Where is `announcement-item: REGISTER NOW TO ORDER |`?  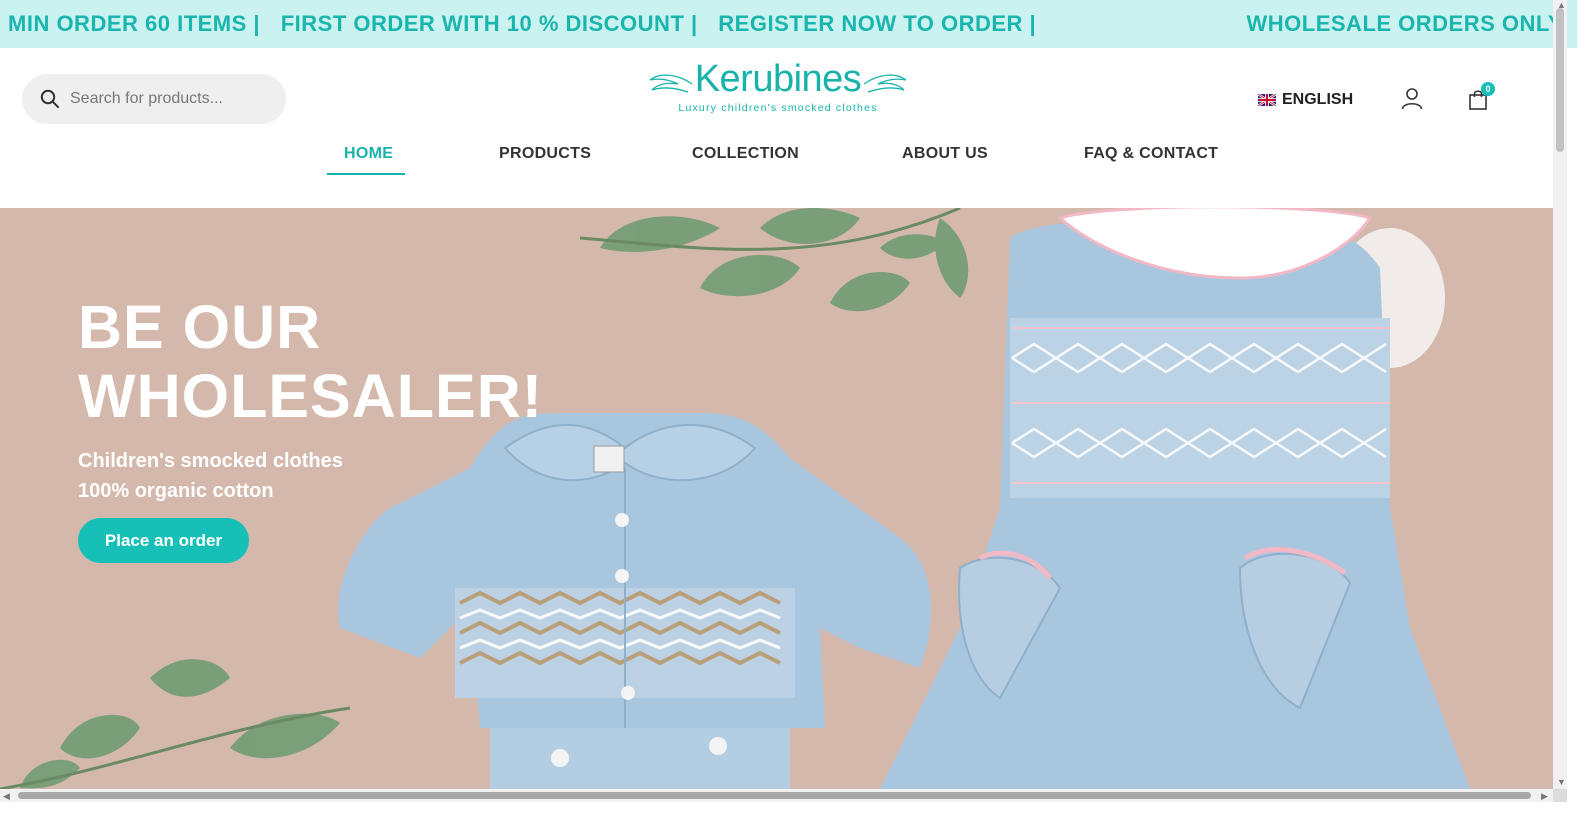
announcement-item: REGISTER NOW TO ORDER | is located at coordinates (877, 23).